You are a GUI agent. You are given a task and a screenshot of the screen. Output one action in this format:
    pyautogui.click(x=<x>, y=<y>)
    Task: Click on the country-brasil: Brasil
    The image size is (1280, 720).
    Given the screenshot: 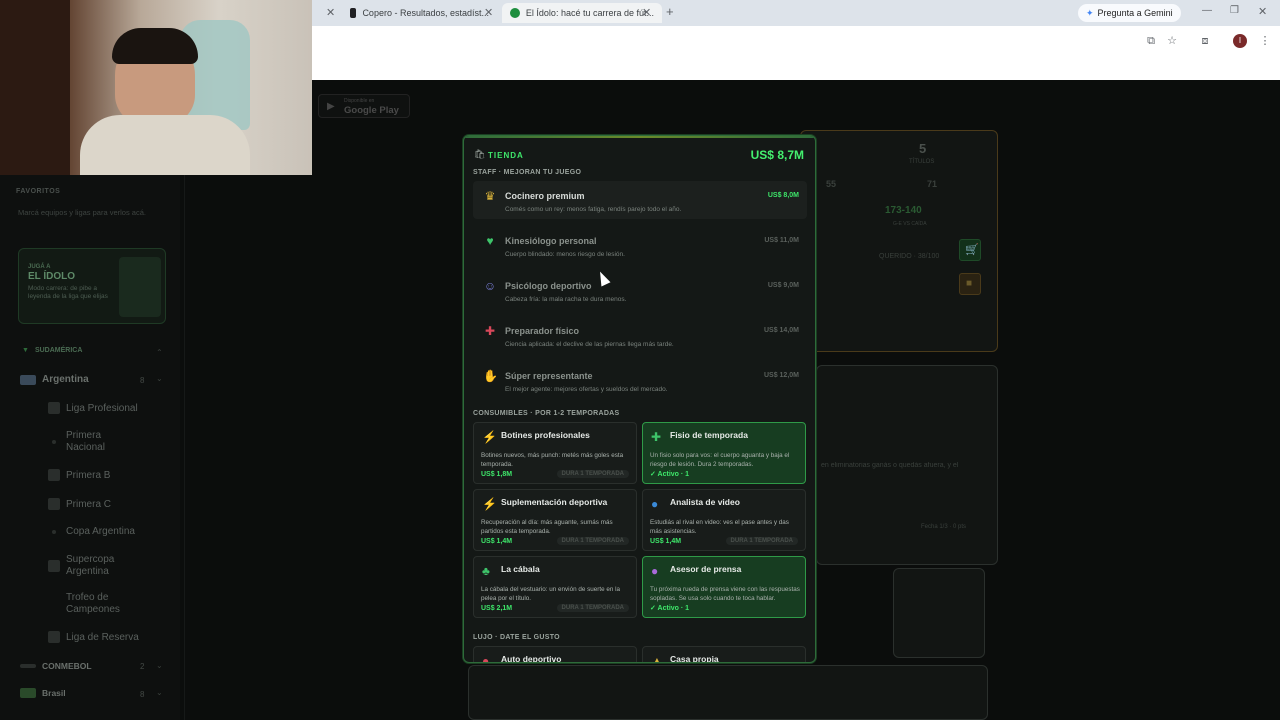 What is the action you would take?
    pyautogui.click(x=43, y=693)
    